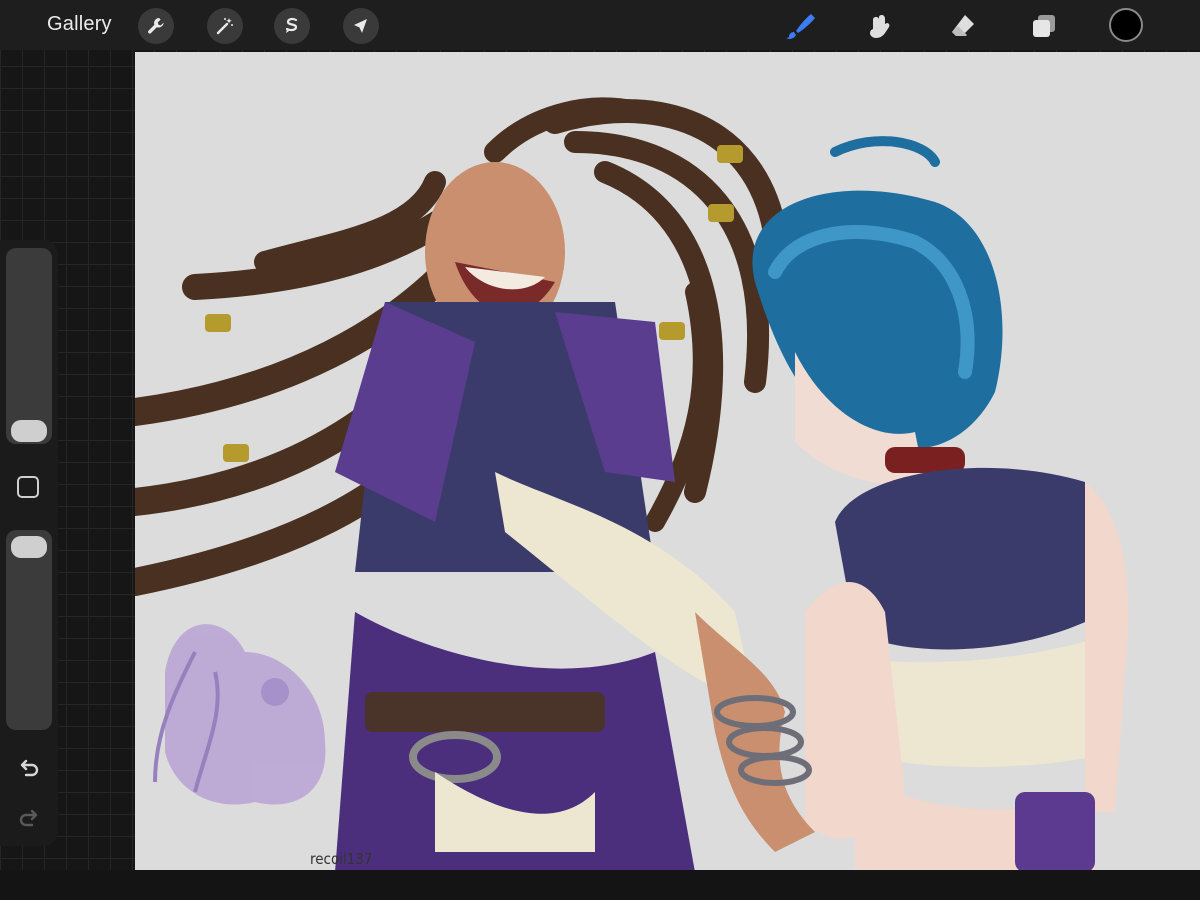 This screenshot has width=1200, height=900. Describe the element at coordinates (29, 346) in the screenshot. I see `brush-size-slider` at that location.